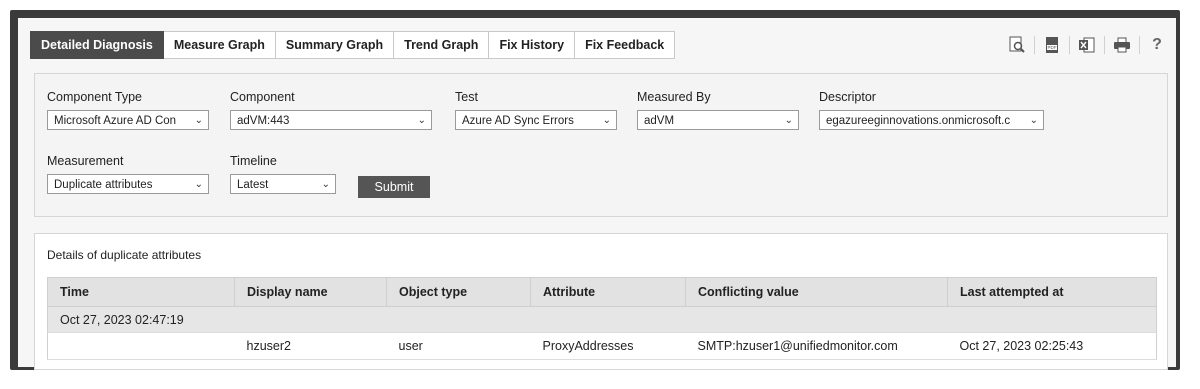  I want to click on measurement-value: Duplicate attributes, so click(103, 185).